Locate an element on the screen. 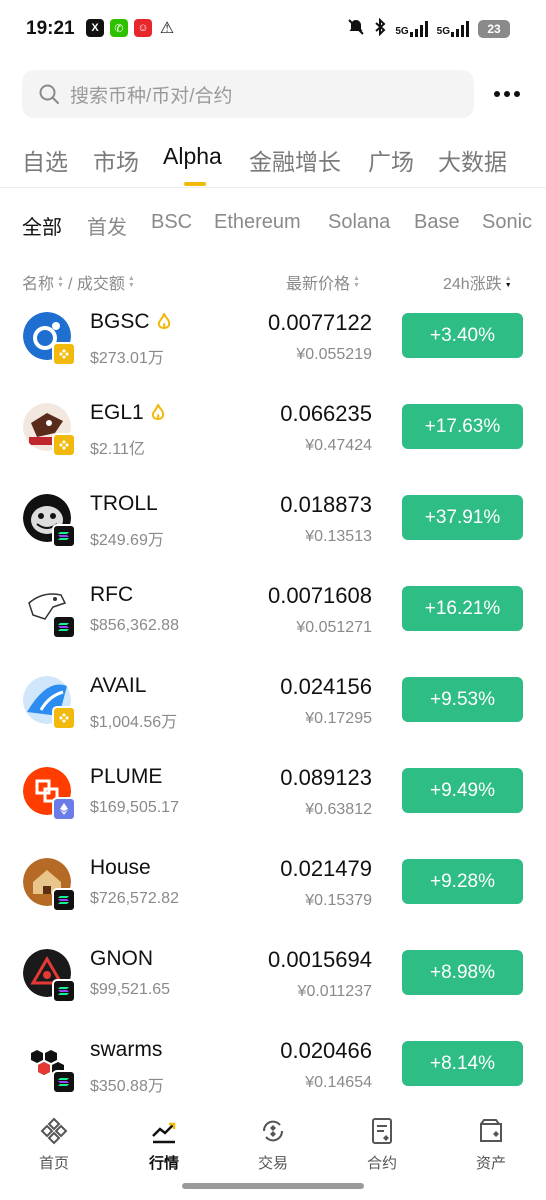  token-price-cny: ¥0.47424 is located at coordinates (338, 445).